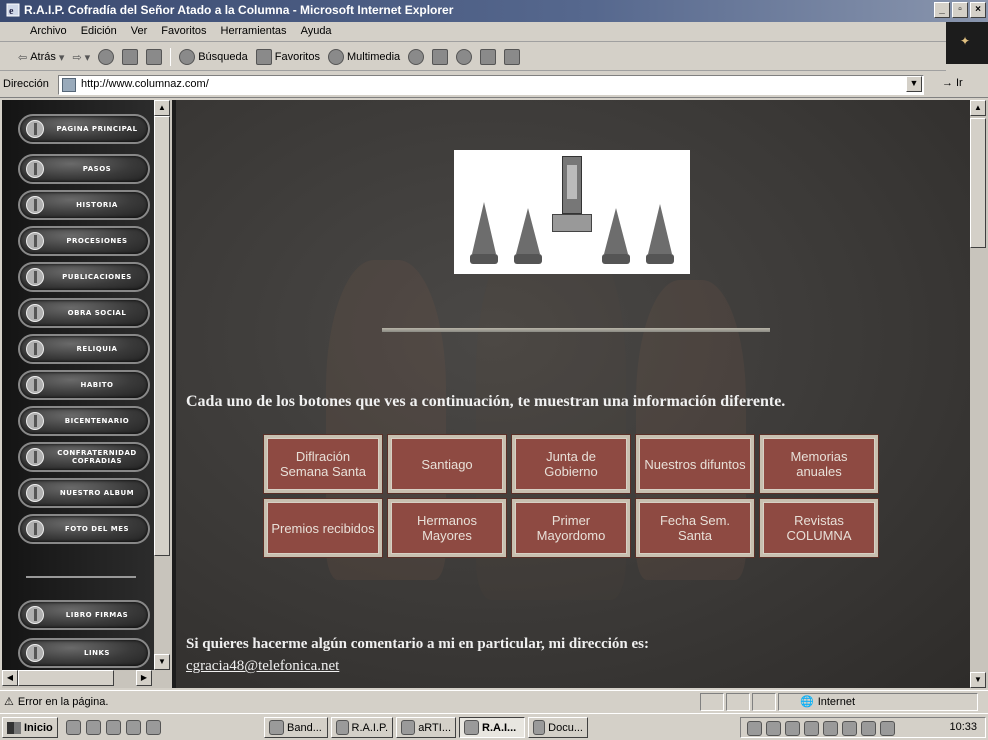 The height and width of the screenshot is (740, 988). What do you see at coordinates (254, 31) in the screenshot?
I see `menu-herramientas: Herramientas` at bounding box center [254, 31].